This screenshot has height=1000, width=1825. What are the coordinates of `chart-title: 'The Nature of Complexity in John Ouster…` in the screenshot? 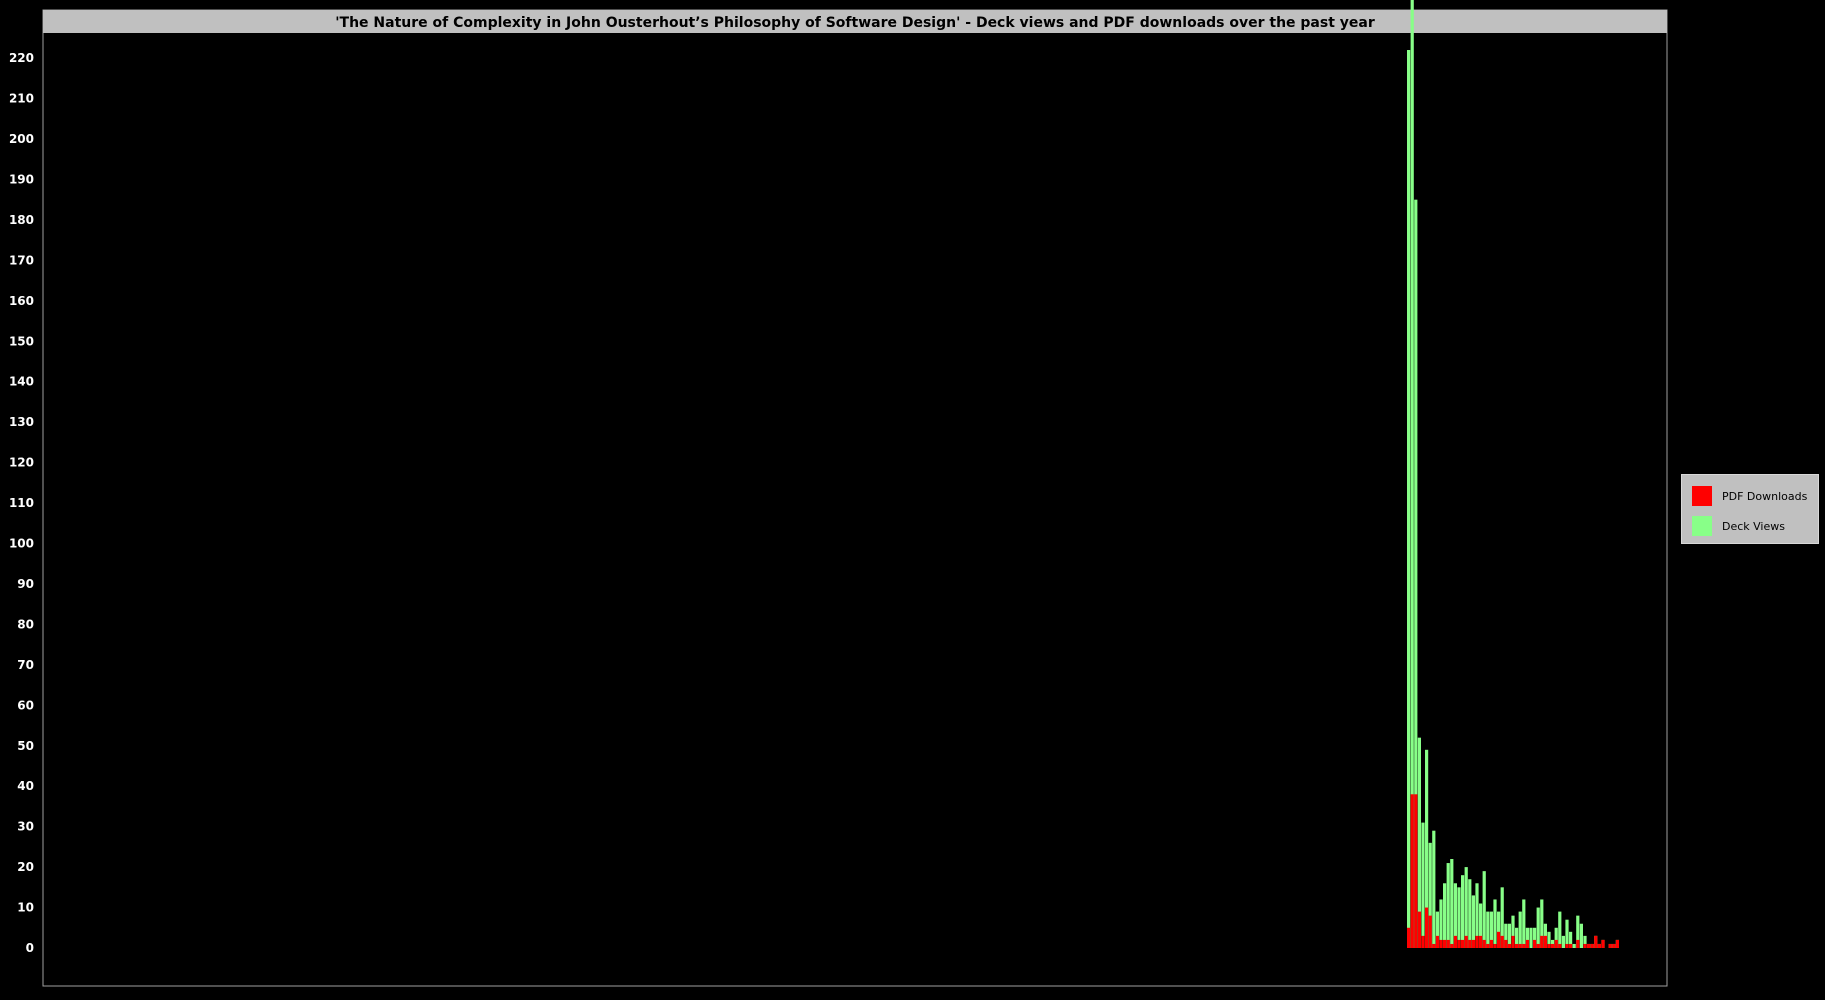 It's located at (855, 23).